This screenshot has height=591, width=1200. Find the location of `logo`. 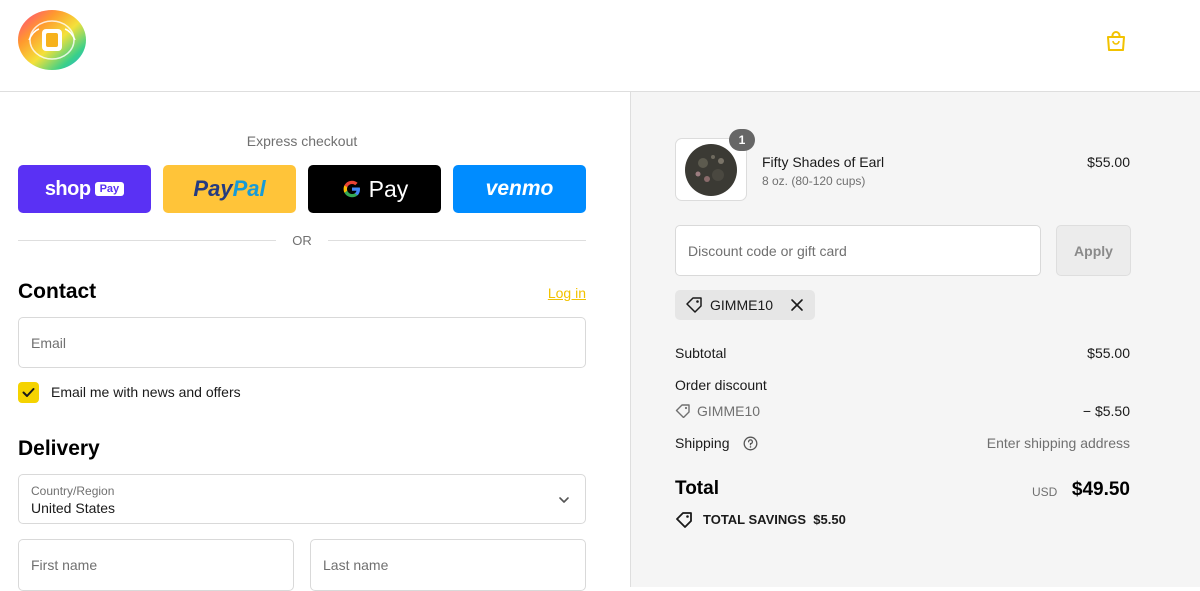

logo is located at coordinates (52, 40).